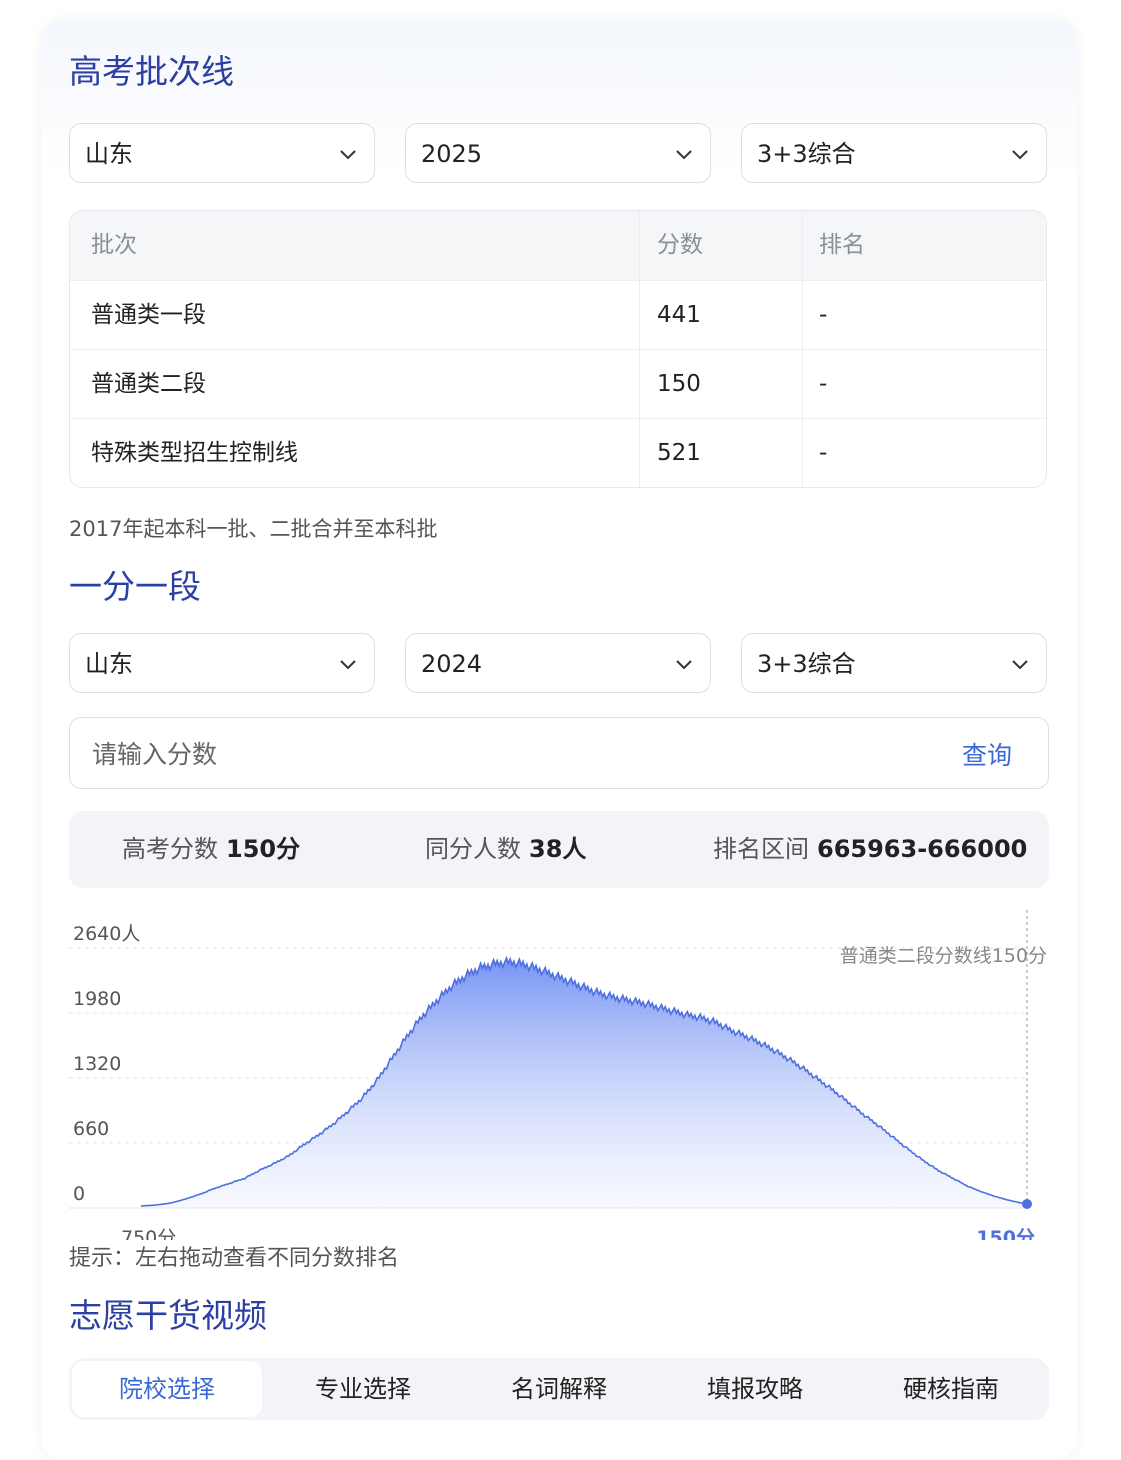 The image size is (1121, 1460). I want to click on stat-count-value: 38人, so click(558, 849).